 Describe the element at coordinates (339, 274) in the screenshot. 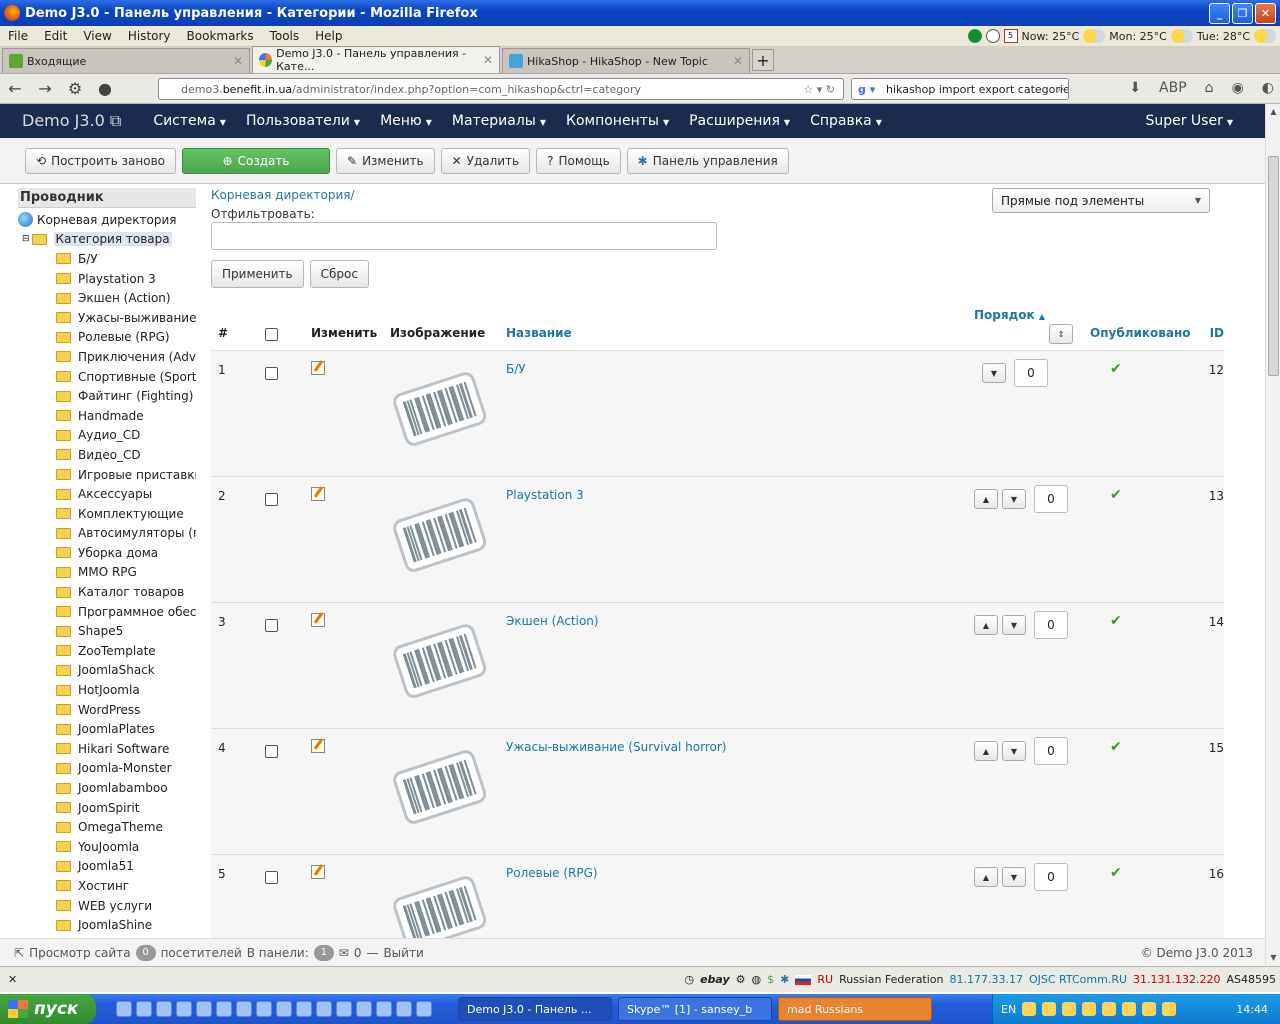

I see `reset-button: Сброс` at that location.